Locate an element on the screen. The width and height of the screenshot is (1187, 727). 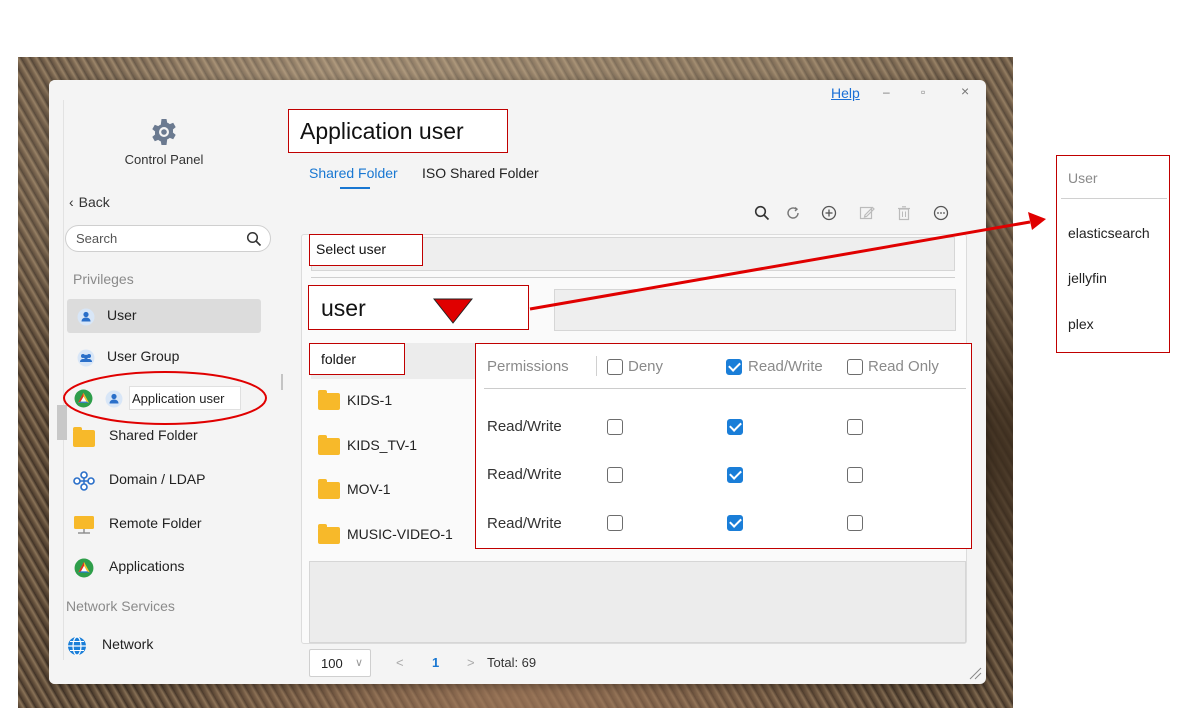
header-separator is located at coordinates (596, 366).